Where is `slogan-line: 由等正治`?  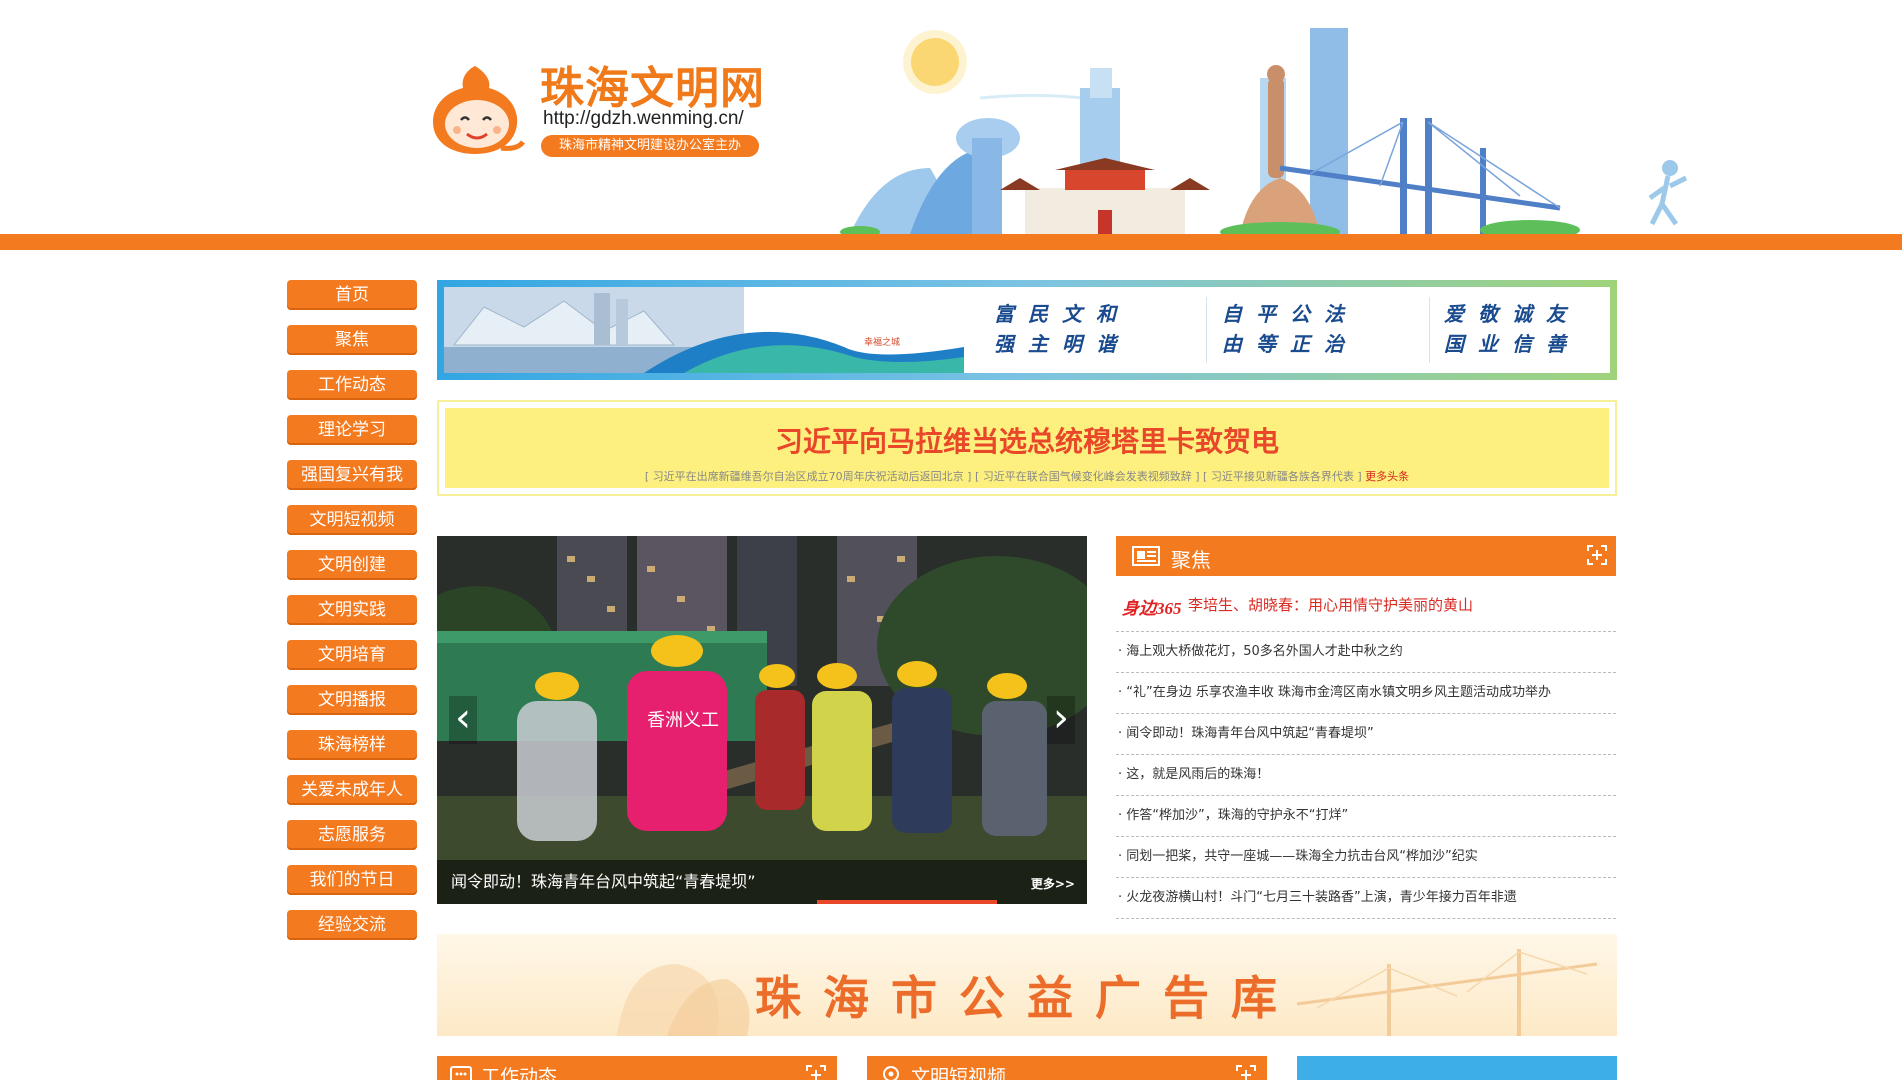 slogan-line: 由等正治 is located at coordinates (1290, 344).